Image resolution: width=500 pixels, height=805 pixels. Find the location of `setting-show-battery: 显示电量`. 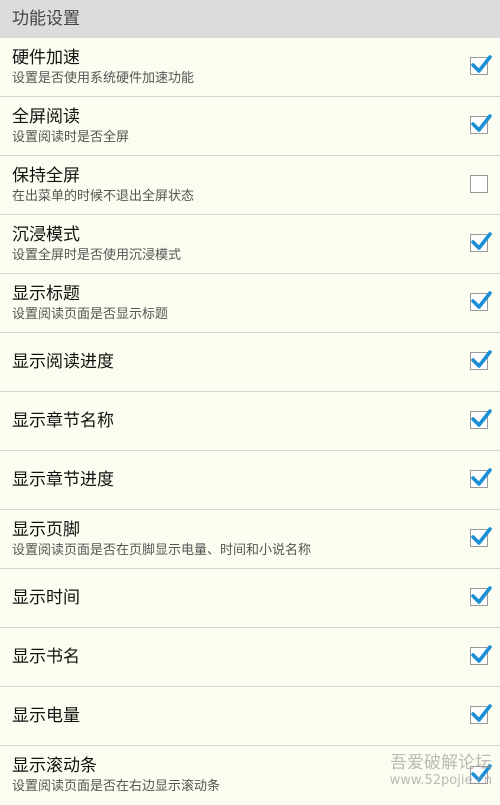

setting-show-battery: 显示电量 is located at coordinates (250, 716).